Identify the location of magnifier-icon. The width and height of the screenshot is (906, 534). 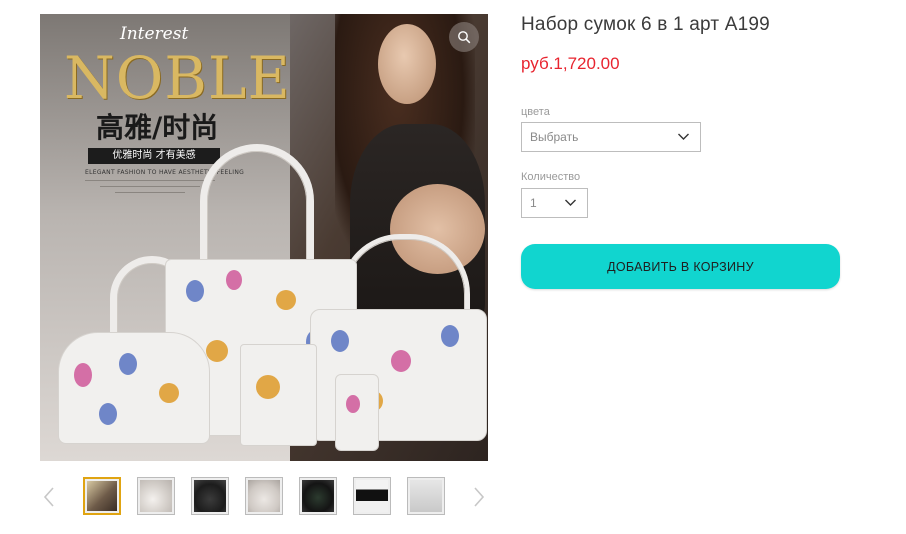
(464, 37).